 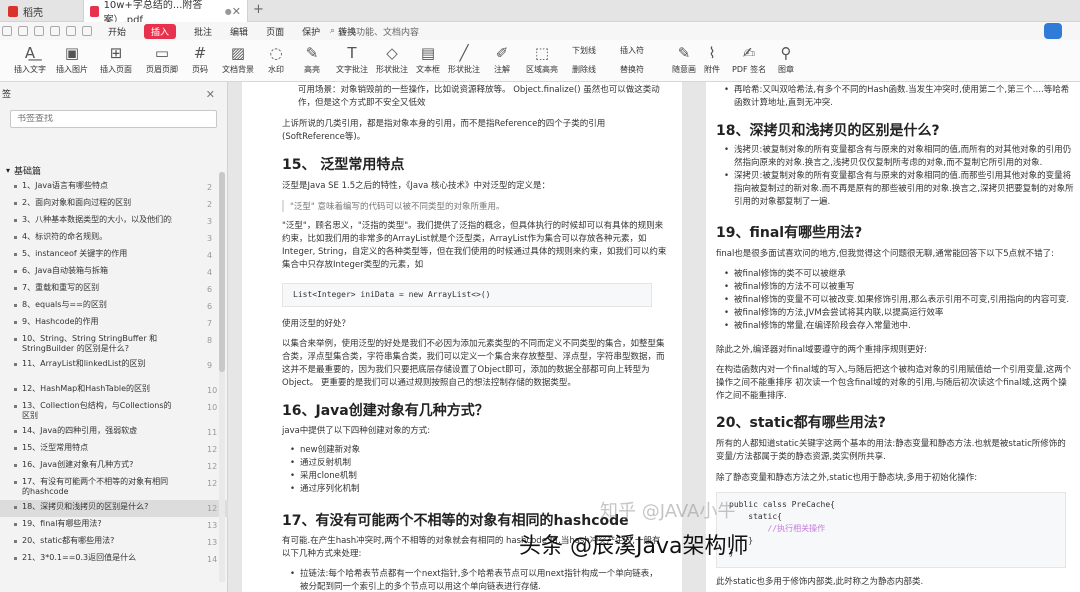 What do you see at coordinates (222, 272) in the screenshot?
I see `sidebar-scrollbar-thumb` at bounding box center [222, 272].